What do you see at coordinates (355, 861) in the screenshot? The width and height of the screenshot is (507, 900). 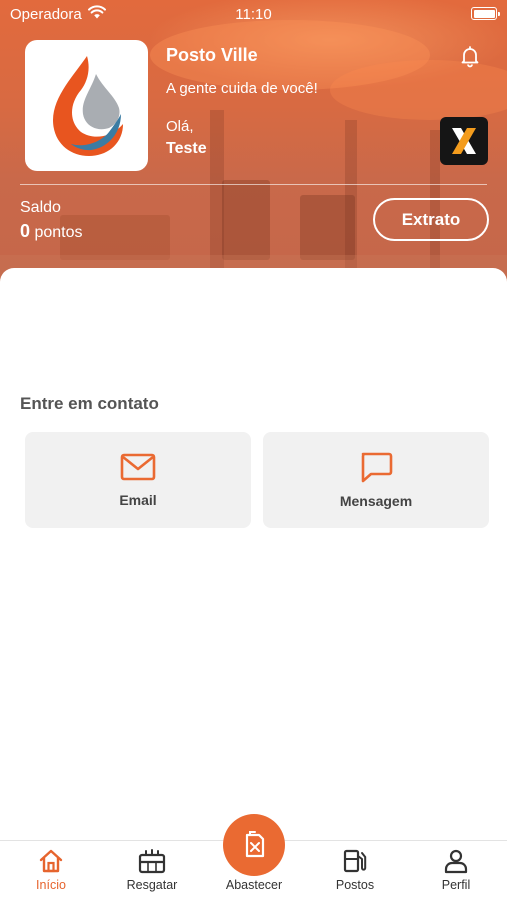 I see `fuel-pump-icon` at bounding box center [355, 861].